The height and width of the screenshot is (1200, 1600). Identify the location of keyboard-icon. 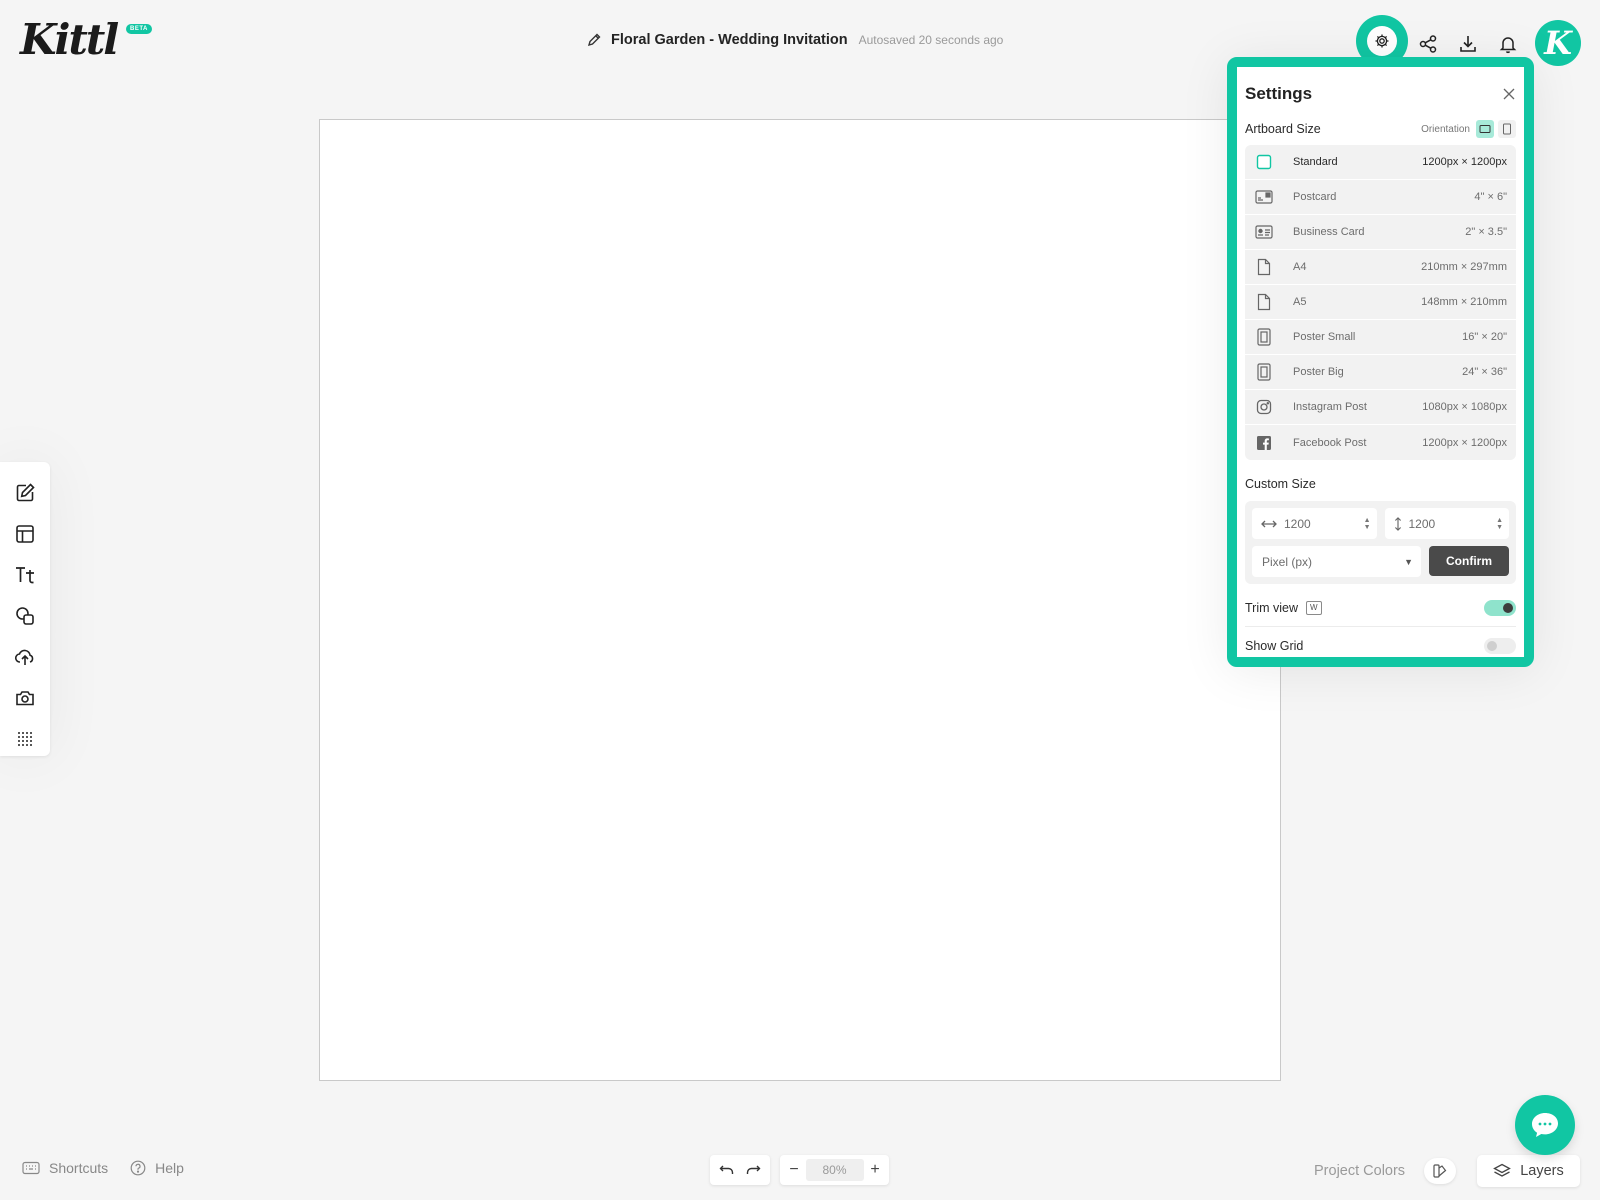
(31, 1168).